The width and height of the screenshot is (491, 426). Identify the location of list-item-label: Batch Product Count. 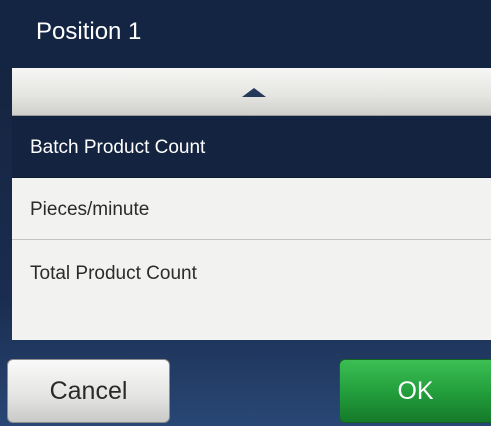
(118, 147).